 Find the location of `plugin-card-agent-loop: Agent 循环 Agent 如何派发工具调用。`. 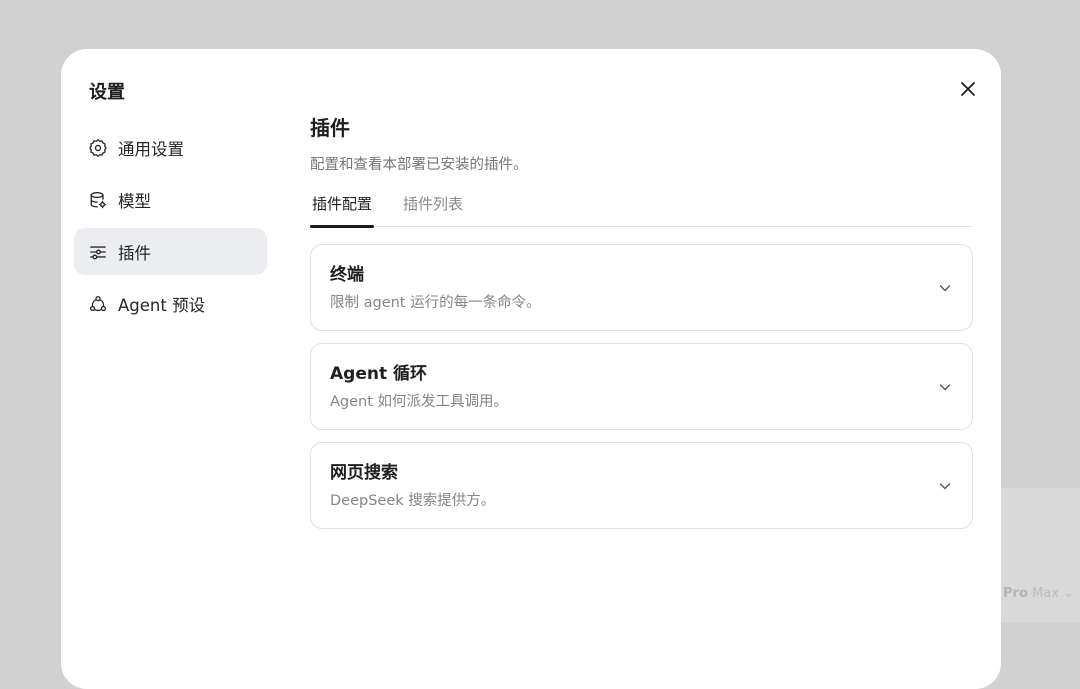

plugin-card-agent-loop: Agent 循环 Agent 如何派发工具调用。 is located at coordinates (641, 386).